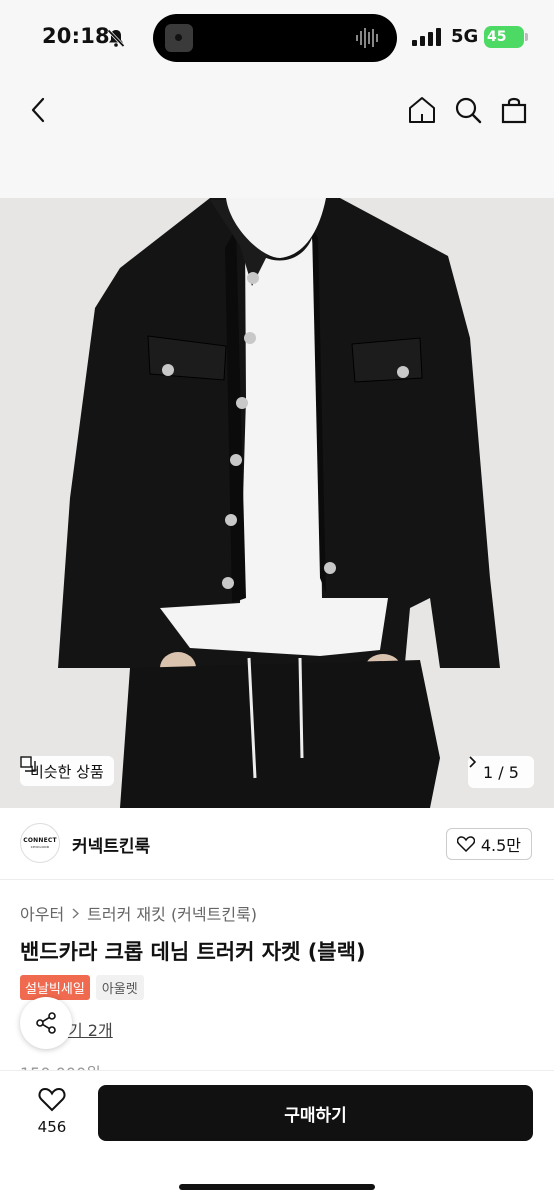 The height and width of the screenshot is (1200, 554). I want to click on shop-row: CONNECT CHICLOOK 커넥트킨룩 4.5만, so click(277, 844).